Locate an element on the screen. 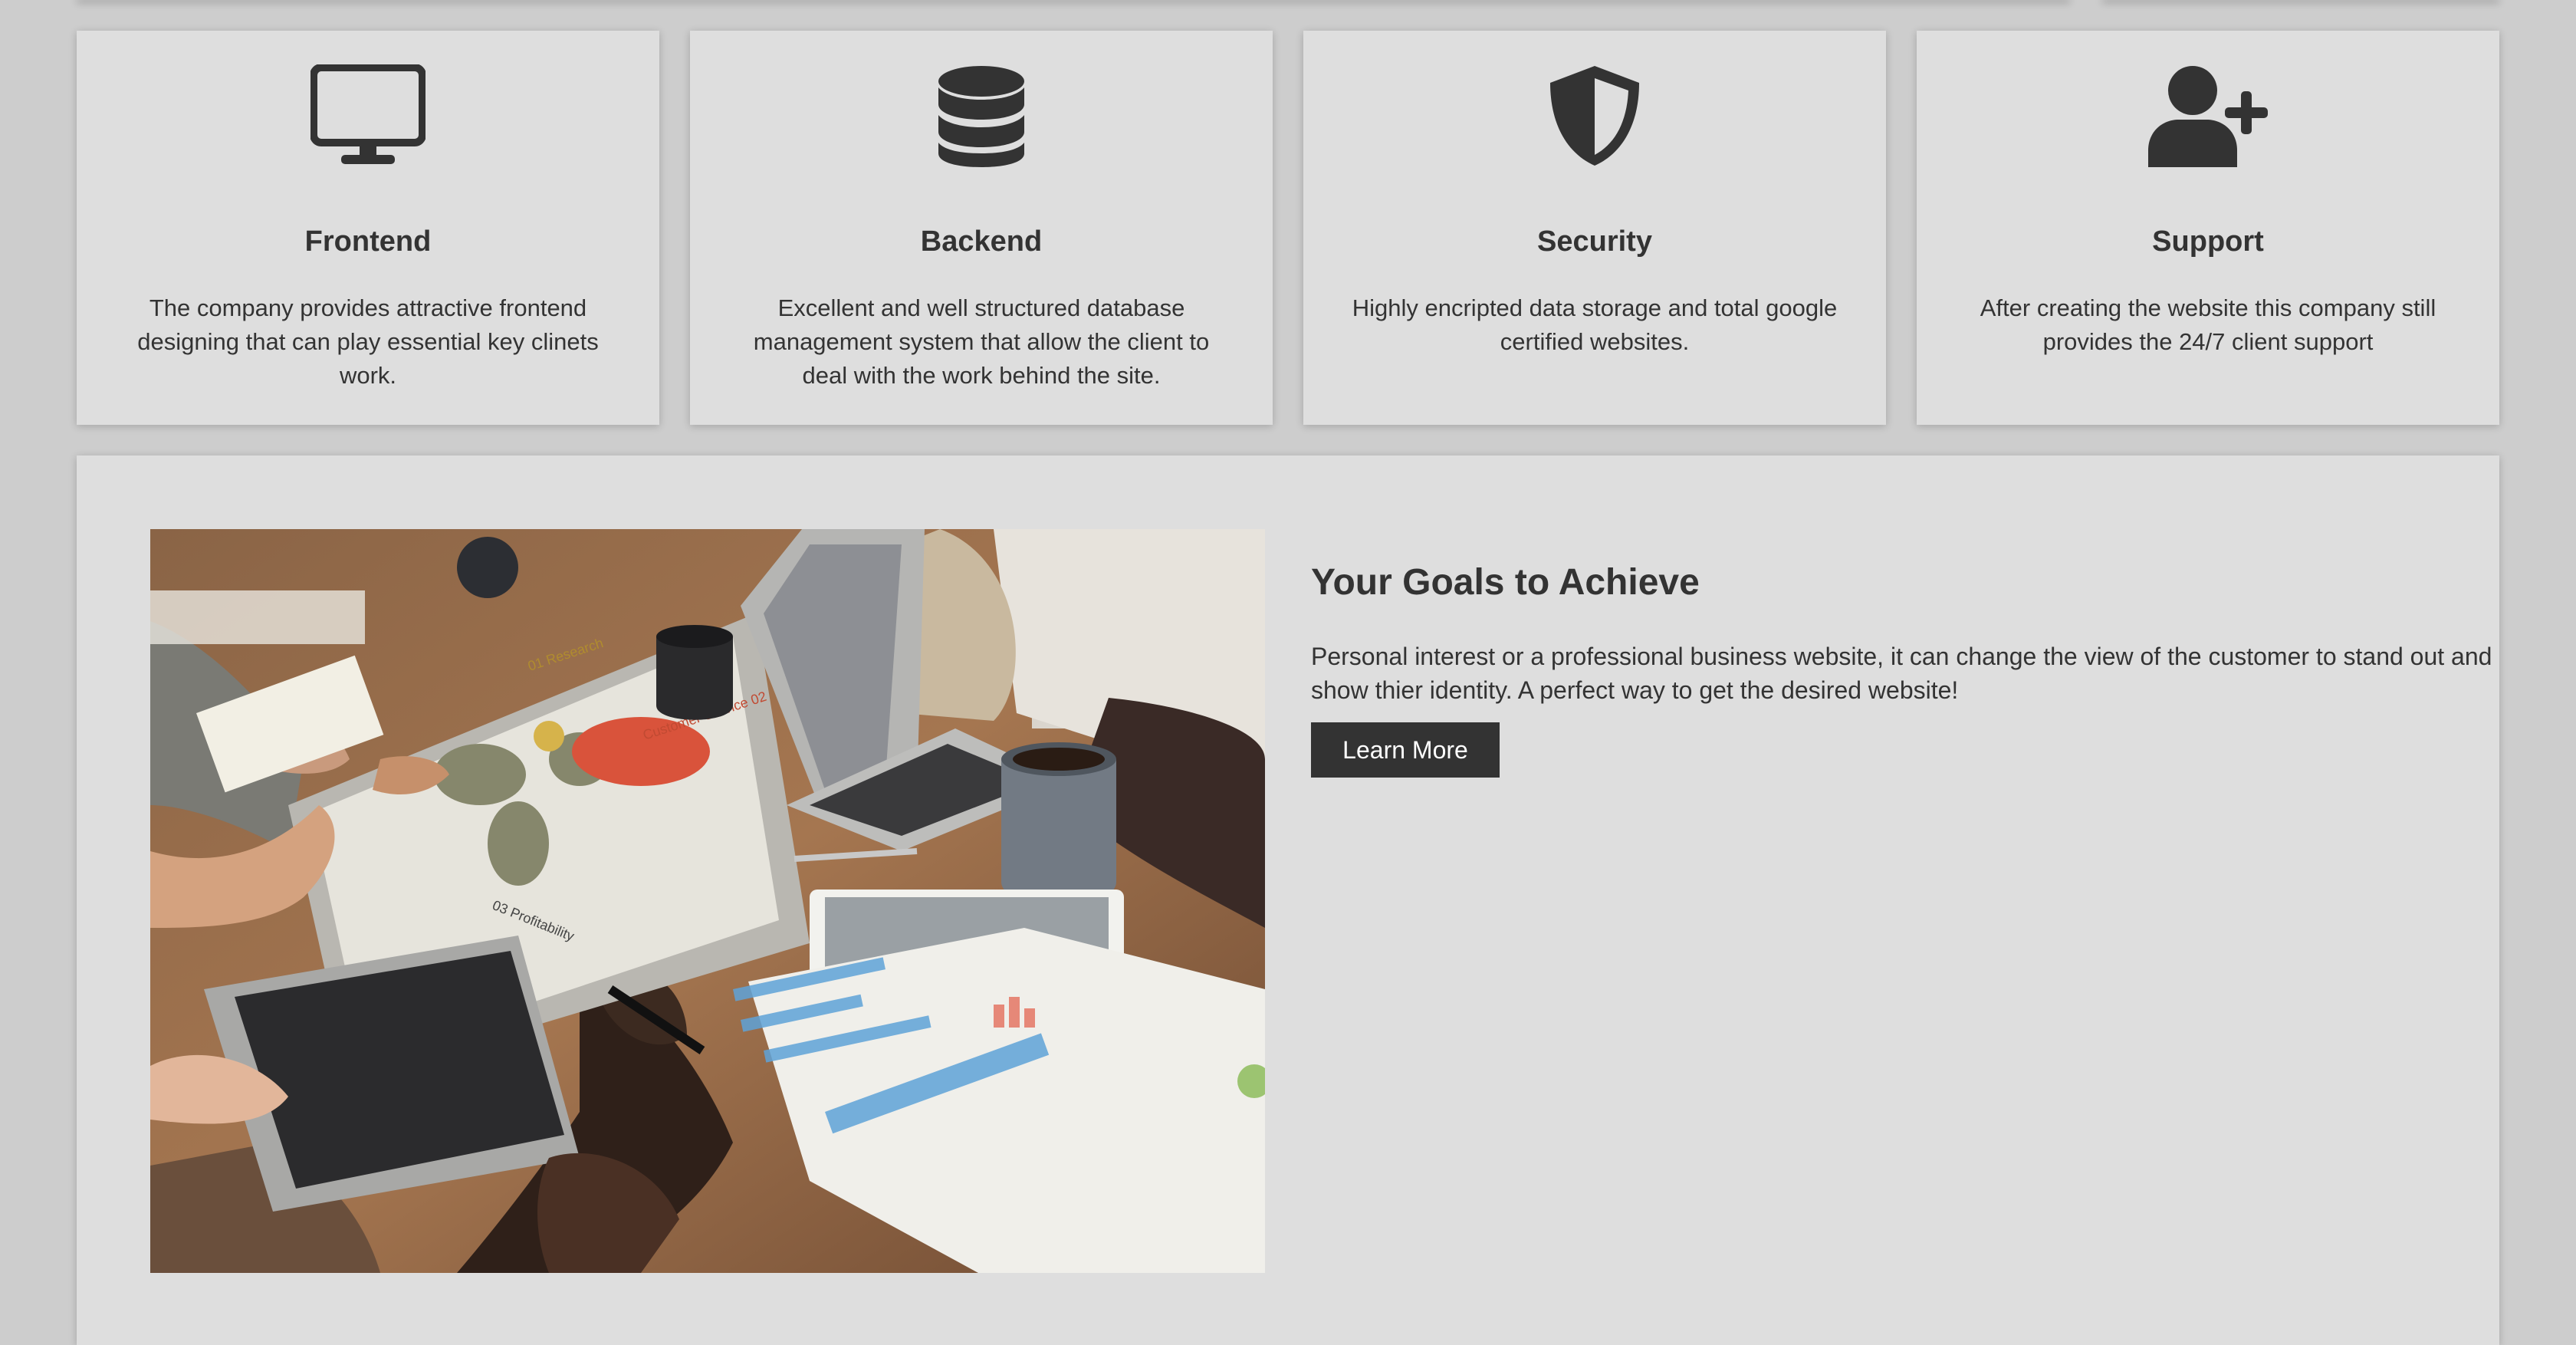  service-title: Frontend is located at coordinates (368, 241).